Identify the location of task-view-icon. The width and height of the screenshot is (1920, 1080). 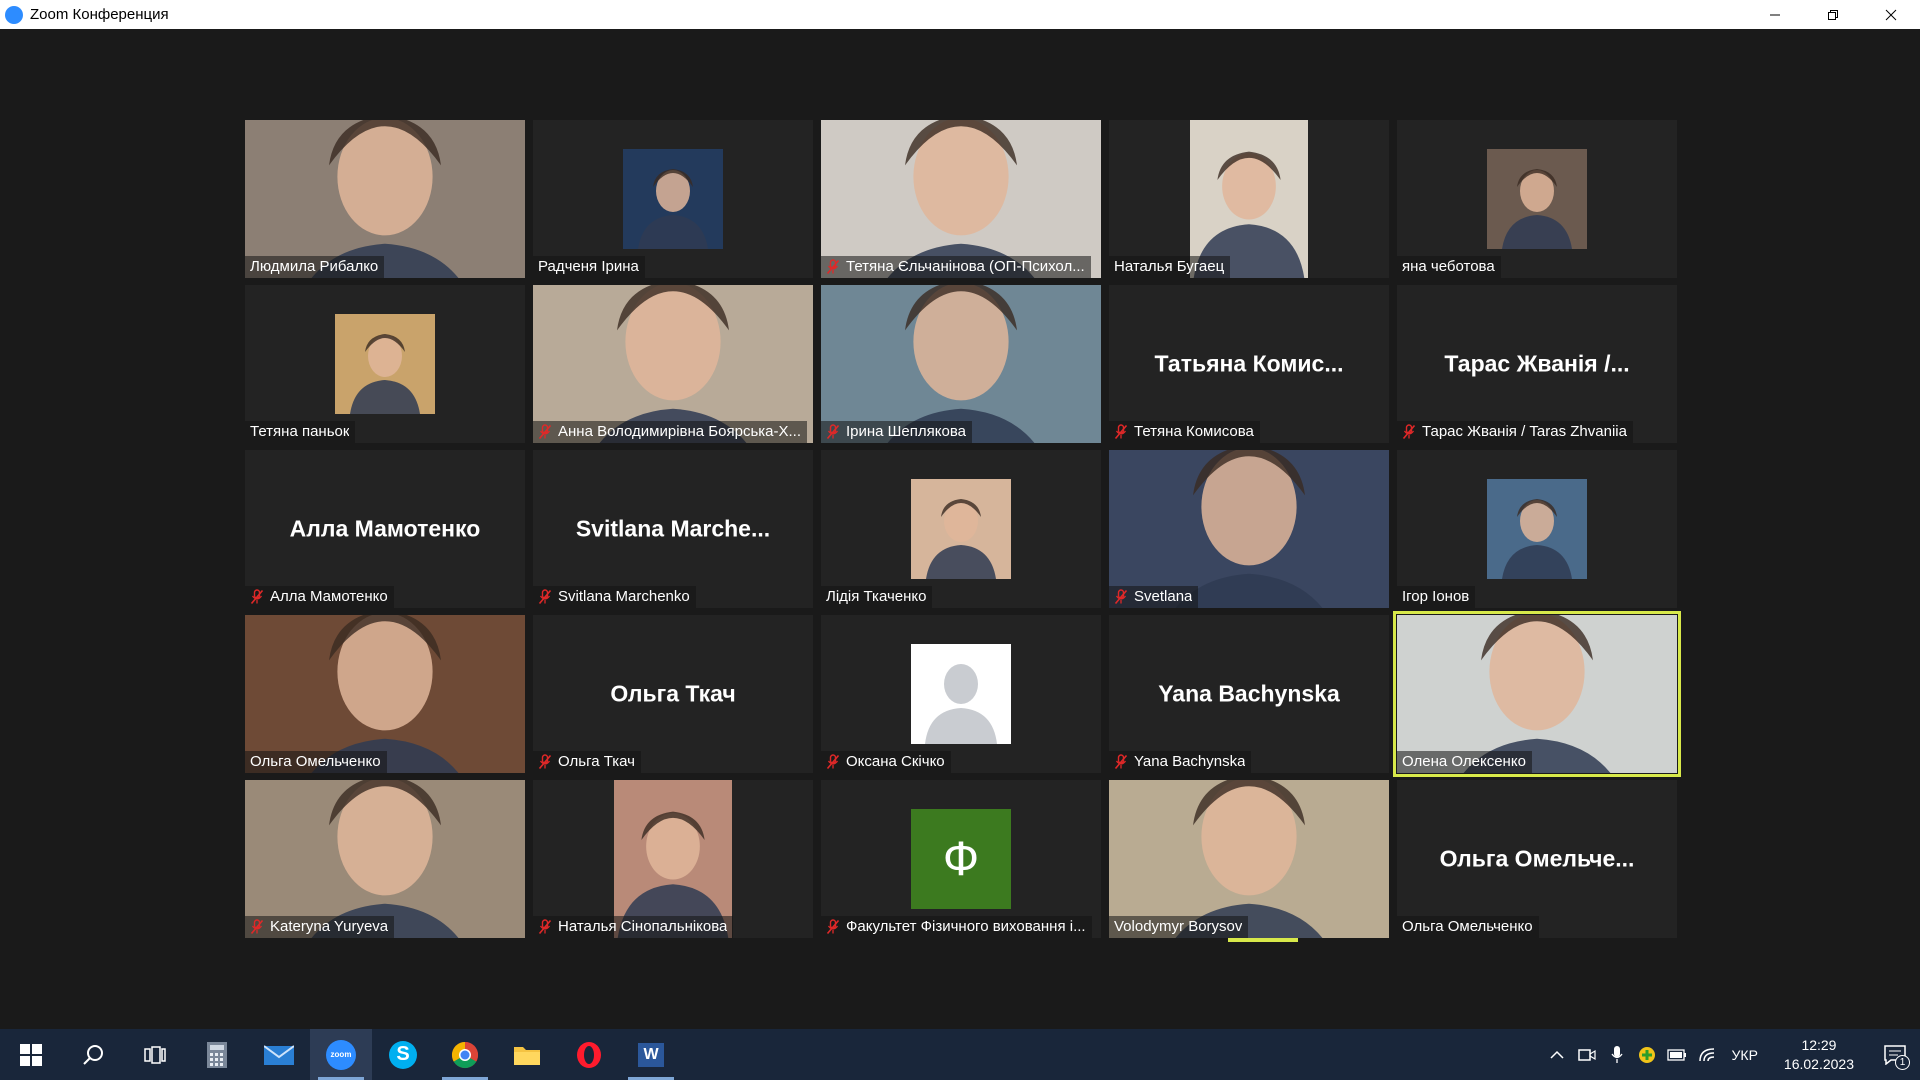
(155, 1054).